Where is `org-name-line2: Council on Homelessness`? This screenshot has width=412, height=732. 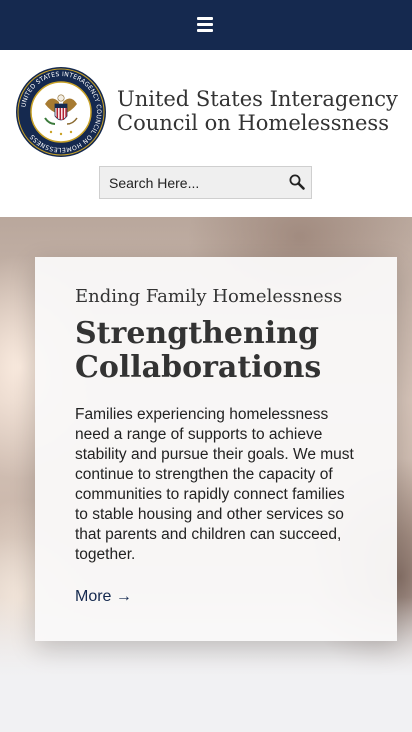
org-name-line2: Council on Homelessness is located at coordinates (253, 123).